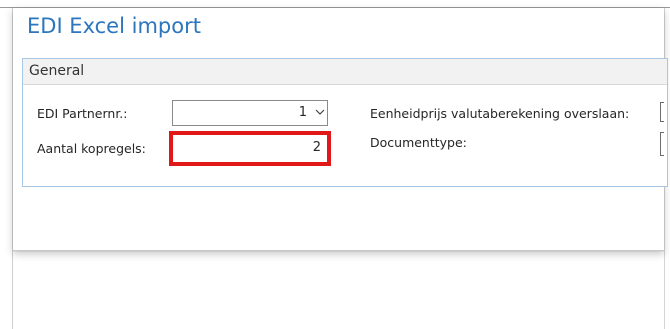 This screenshot has width=670, height=329. I want to click on chevron-down-icon, so click(320, 112).